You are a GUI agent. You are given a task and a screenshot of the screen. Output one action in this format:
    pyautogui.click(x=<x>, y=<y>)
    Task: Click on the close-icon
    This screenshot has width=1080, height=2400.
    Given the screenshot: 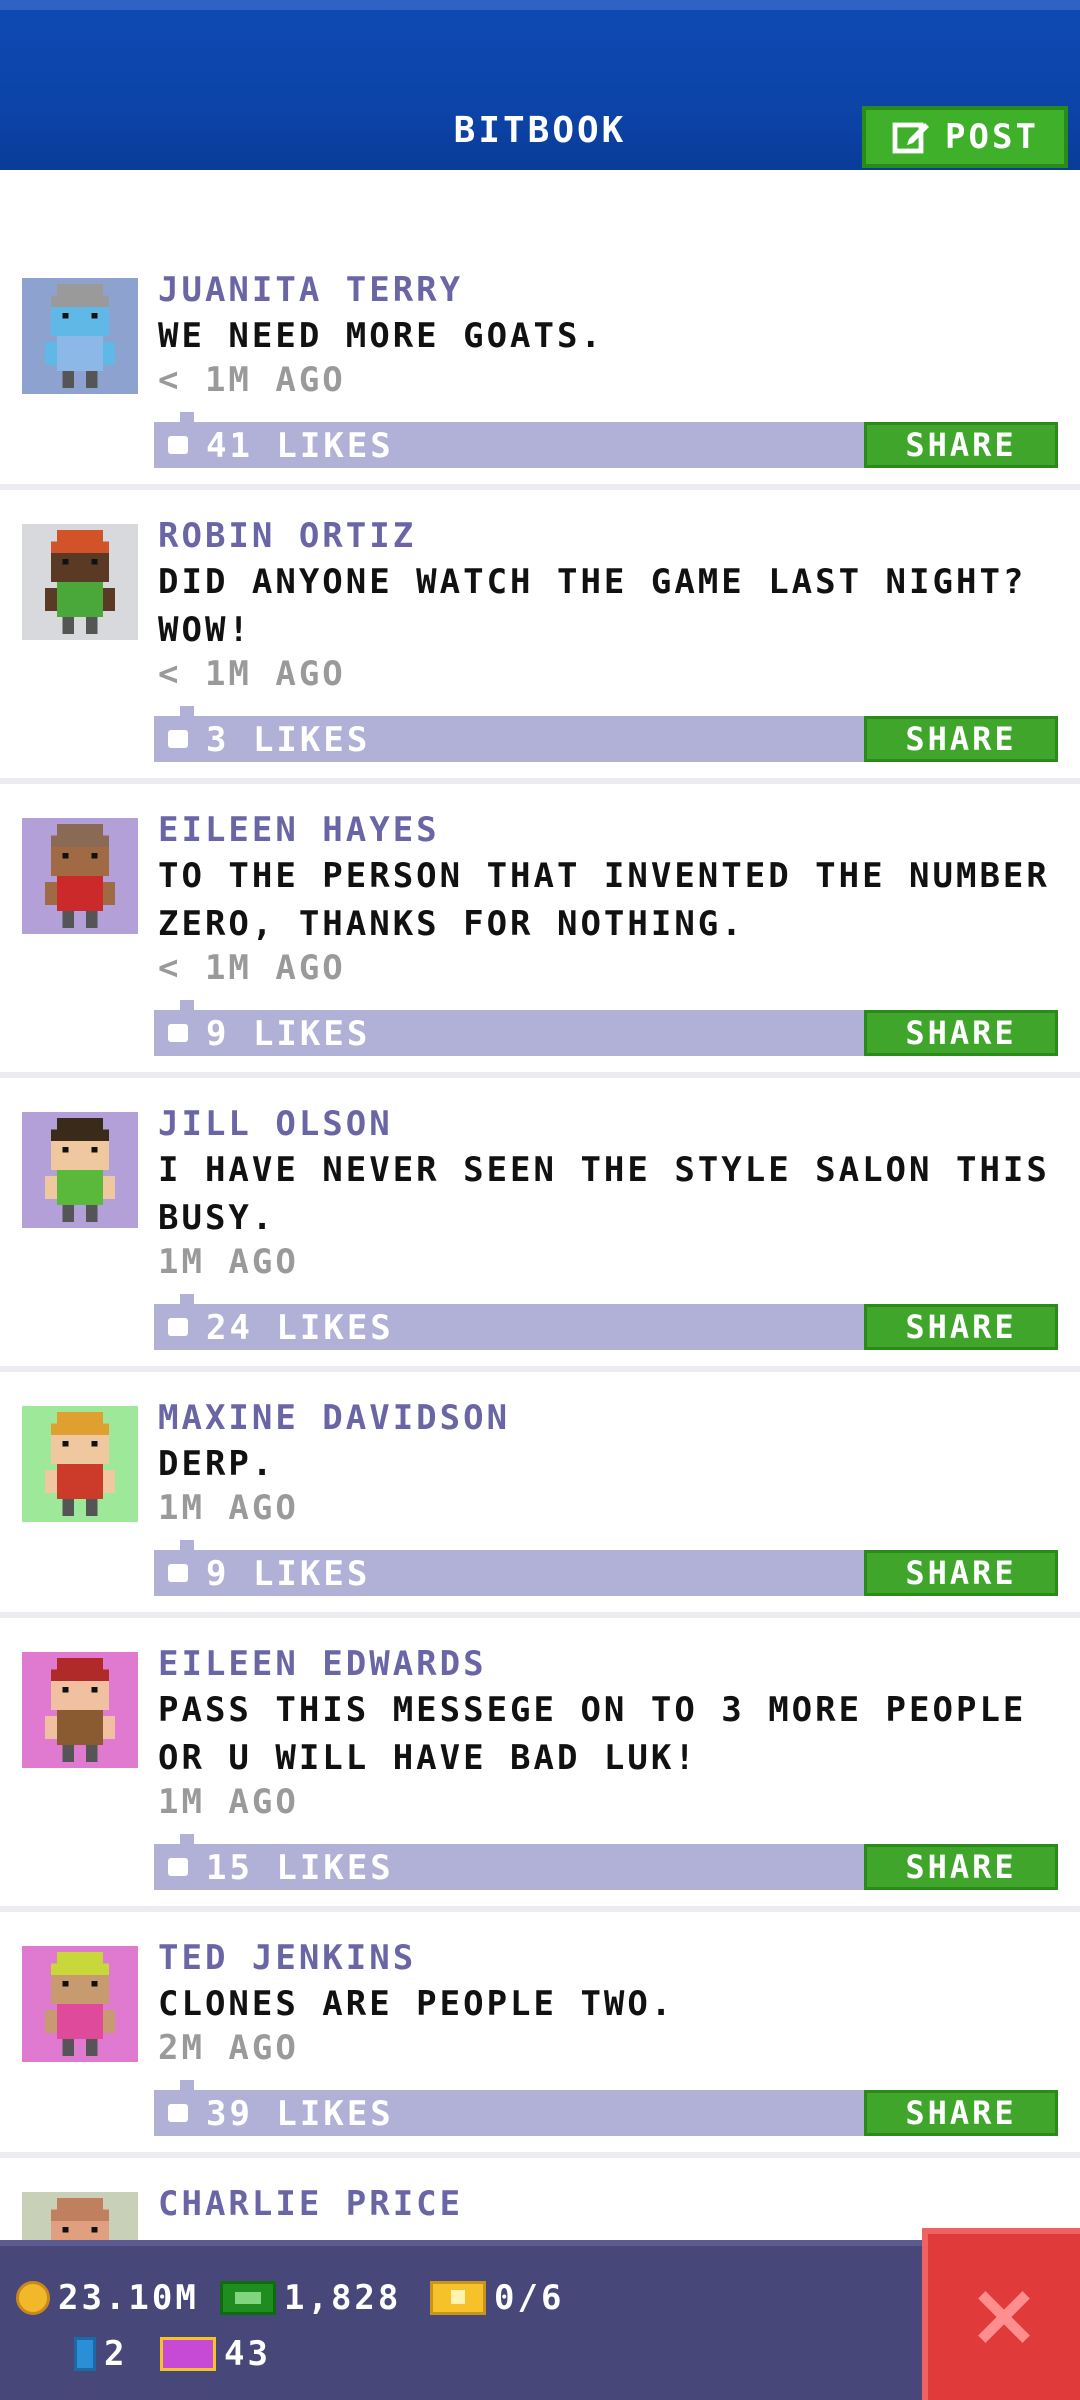 What is the action you would take?
    pyautogui.click(x=1004, y=2317)
    